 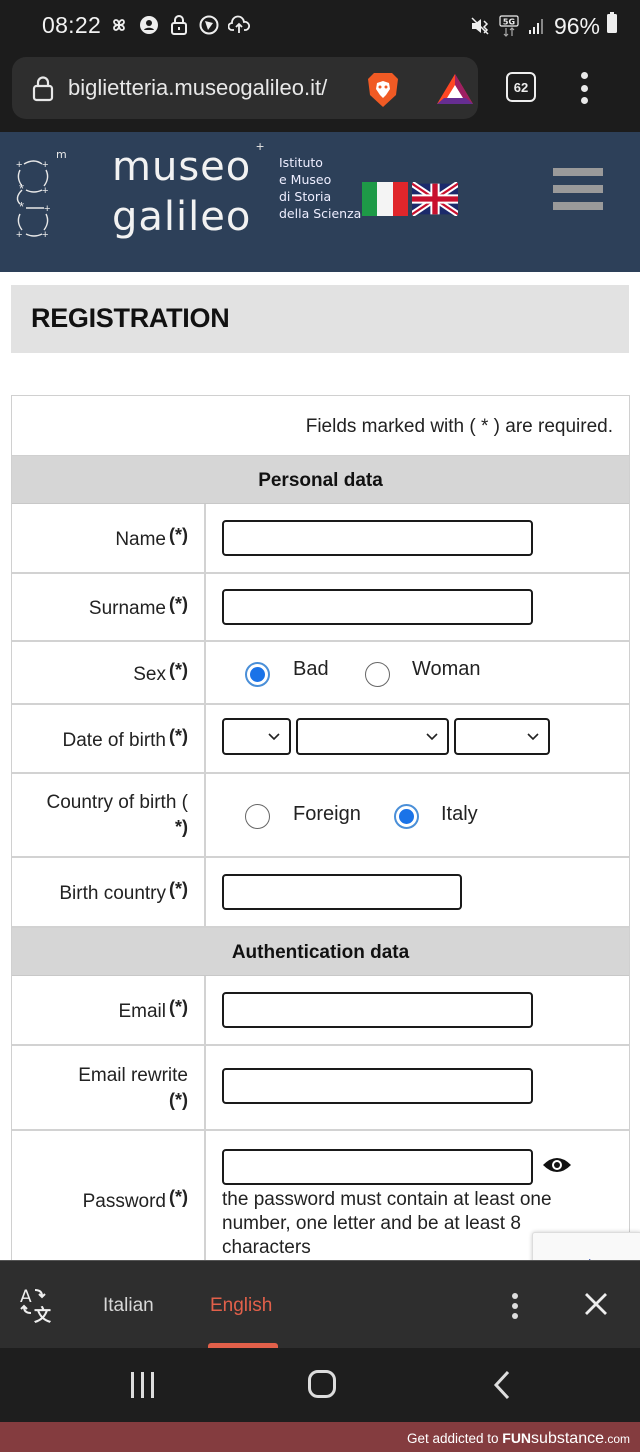 I want to click on dob-month-select, so click(x=372, y=736).